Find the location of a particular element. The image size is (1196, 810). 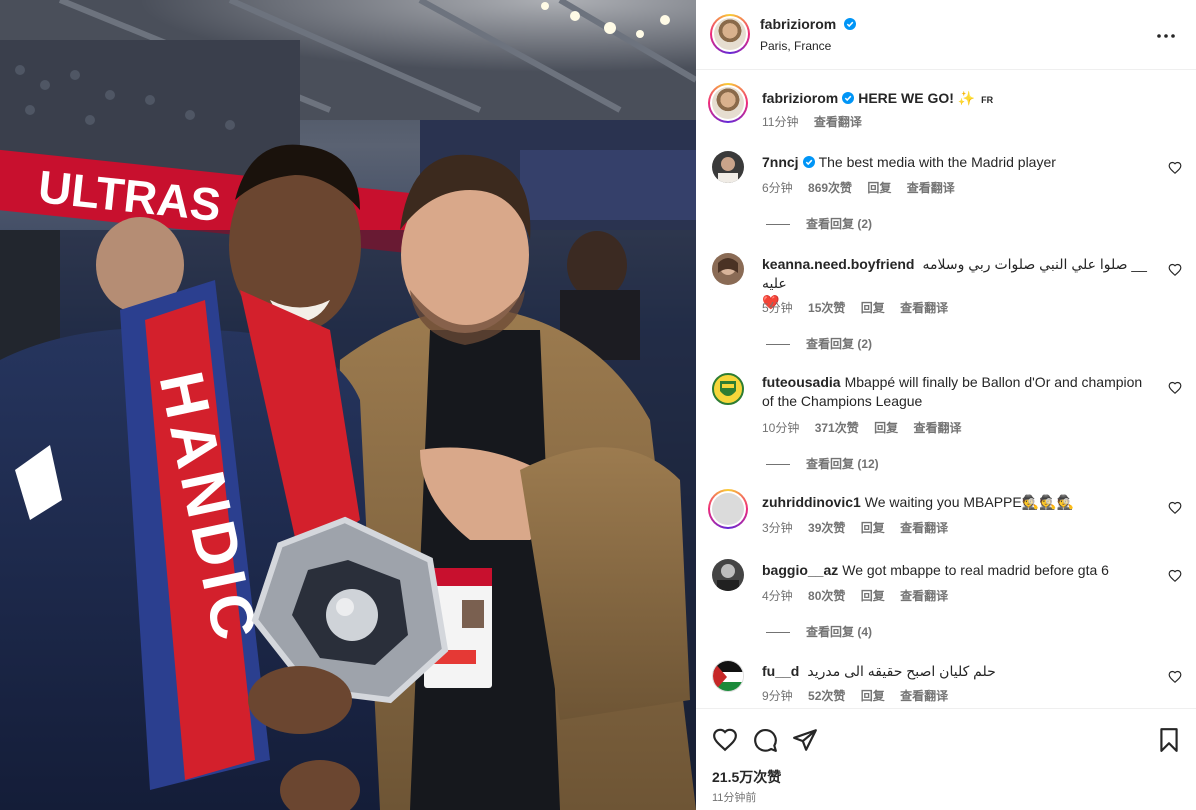

comment-meta: 3分钟 39次赞 回复 查看翻译 is located at coordinates (861, 527).